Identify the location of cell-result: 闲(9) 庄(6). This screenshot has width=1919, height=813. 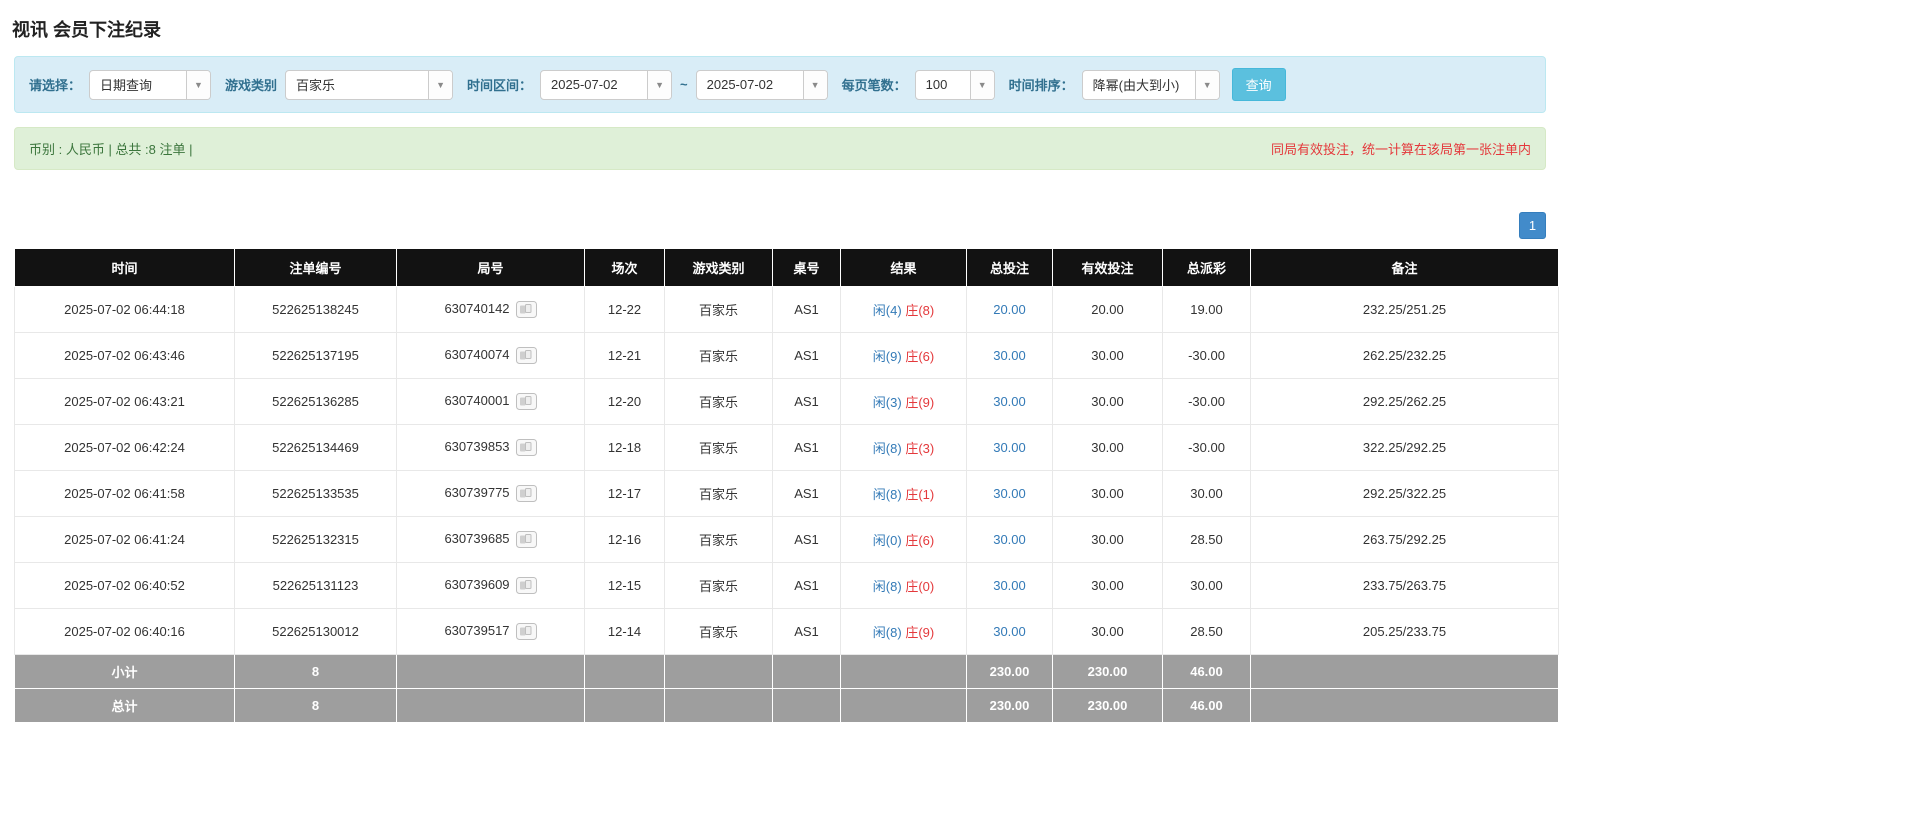
(903, 355).